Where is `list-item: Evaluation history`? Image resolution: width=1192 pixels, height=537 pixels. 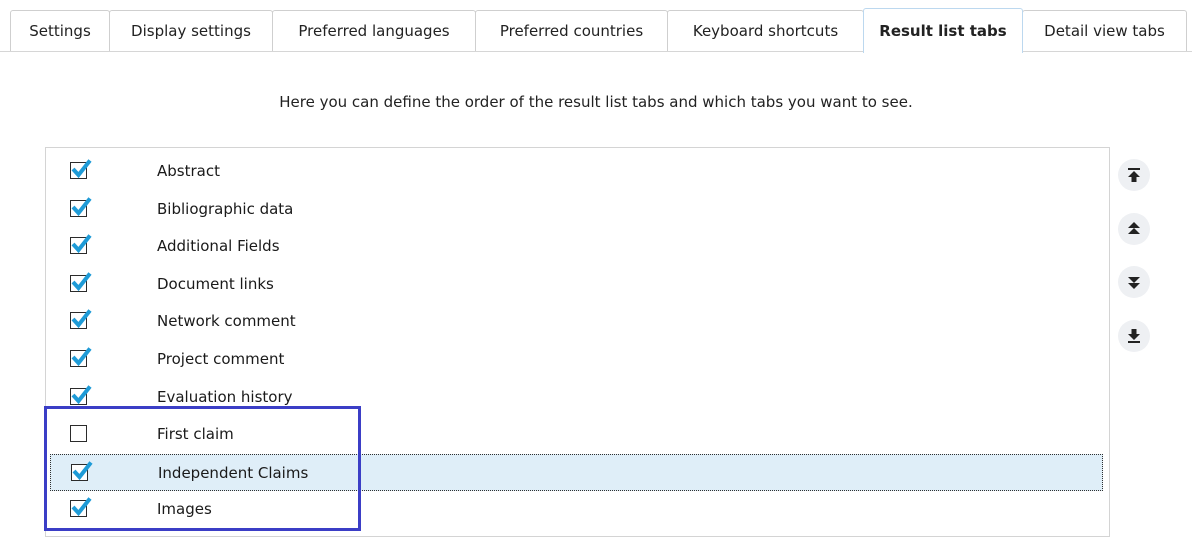
list-item: Evaluation history is located at coordinates (576, 397).